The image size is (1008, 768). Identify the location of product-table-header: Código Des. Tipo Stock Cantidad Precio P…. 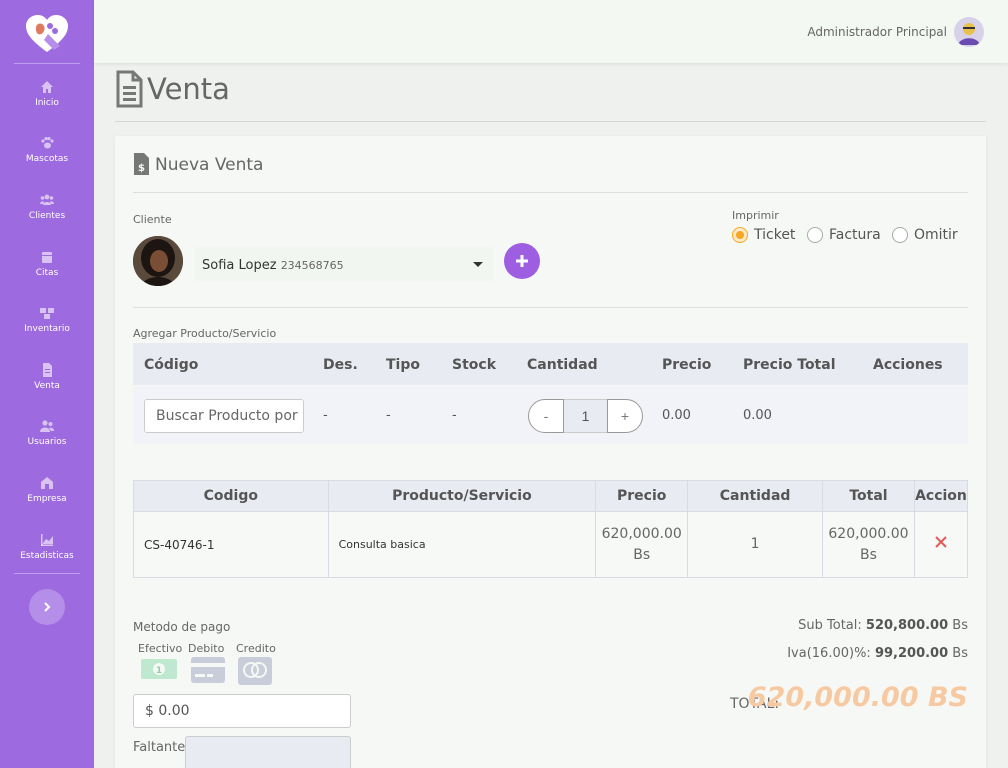
(550, 364).